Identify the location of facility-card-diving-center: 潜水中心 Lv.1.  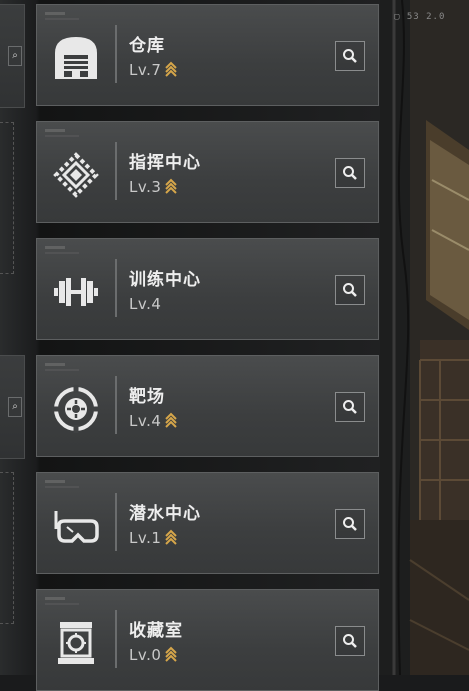
(207, 523).